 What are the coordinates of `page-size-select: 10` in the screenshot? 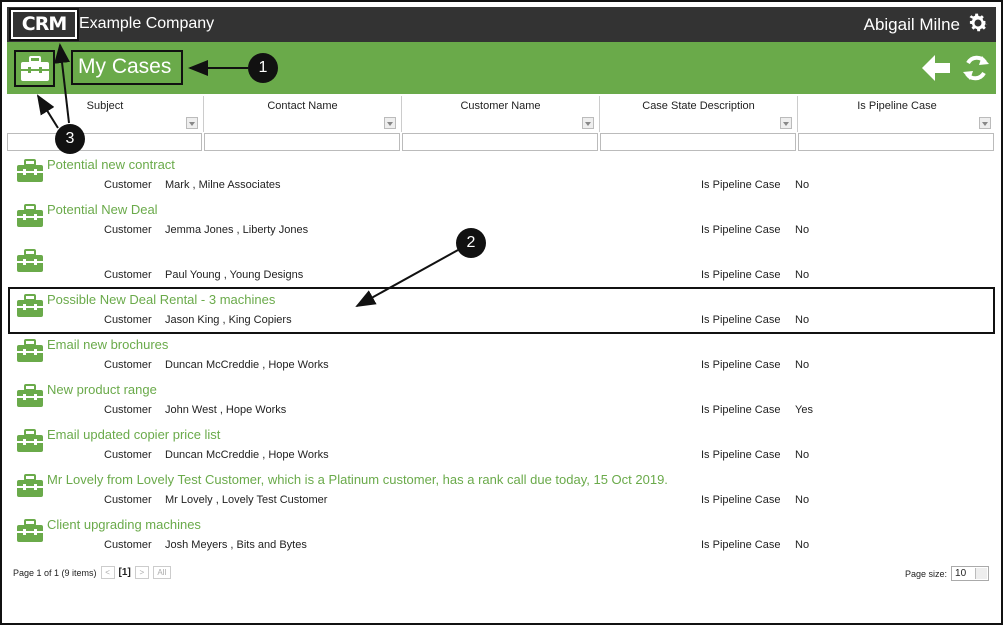 It's located at (970, 573).